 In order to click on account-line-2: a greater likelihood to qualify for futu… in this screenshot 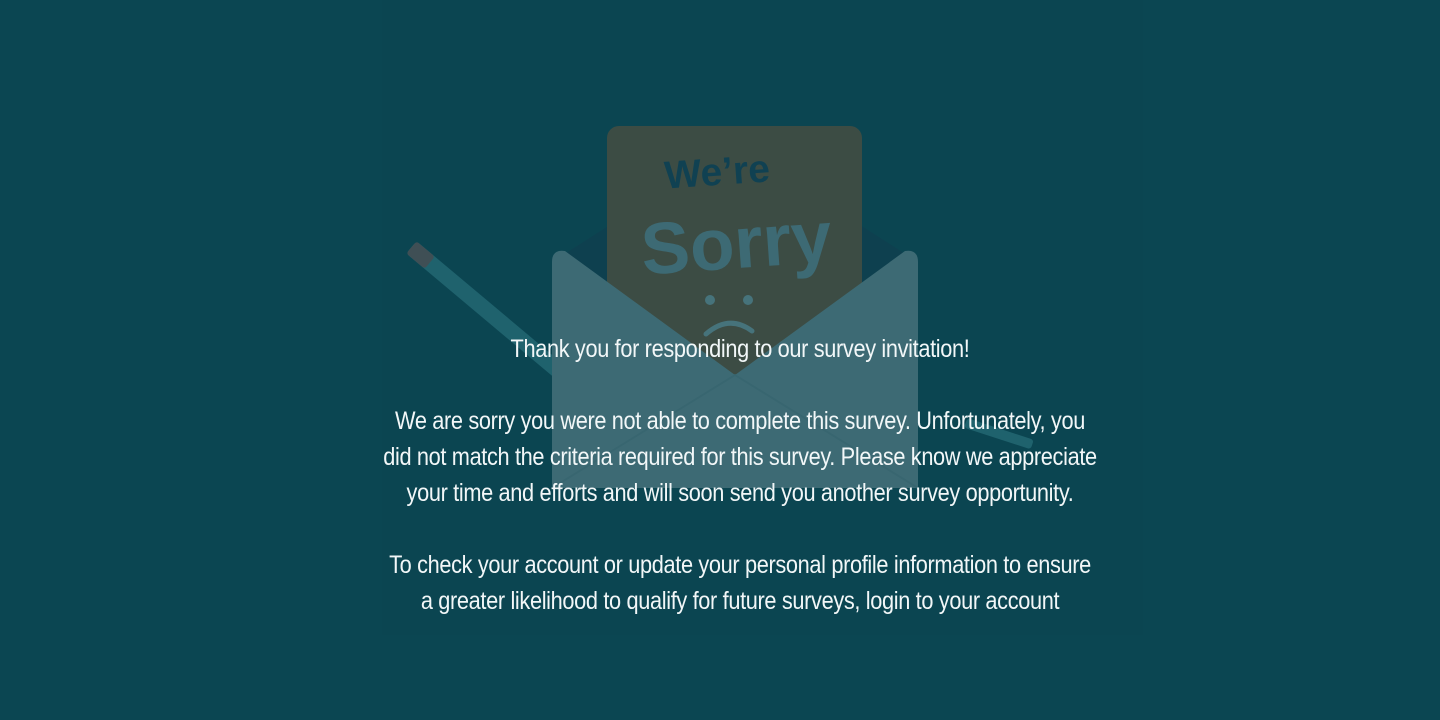, I will do `click(740, 601)`.